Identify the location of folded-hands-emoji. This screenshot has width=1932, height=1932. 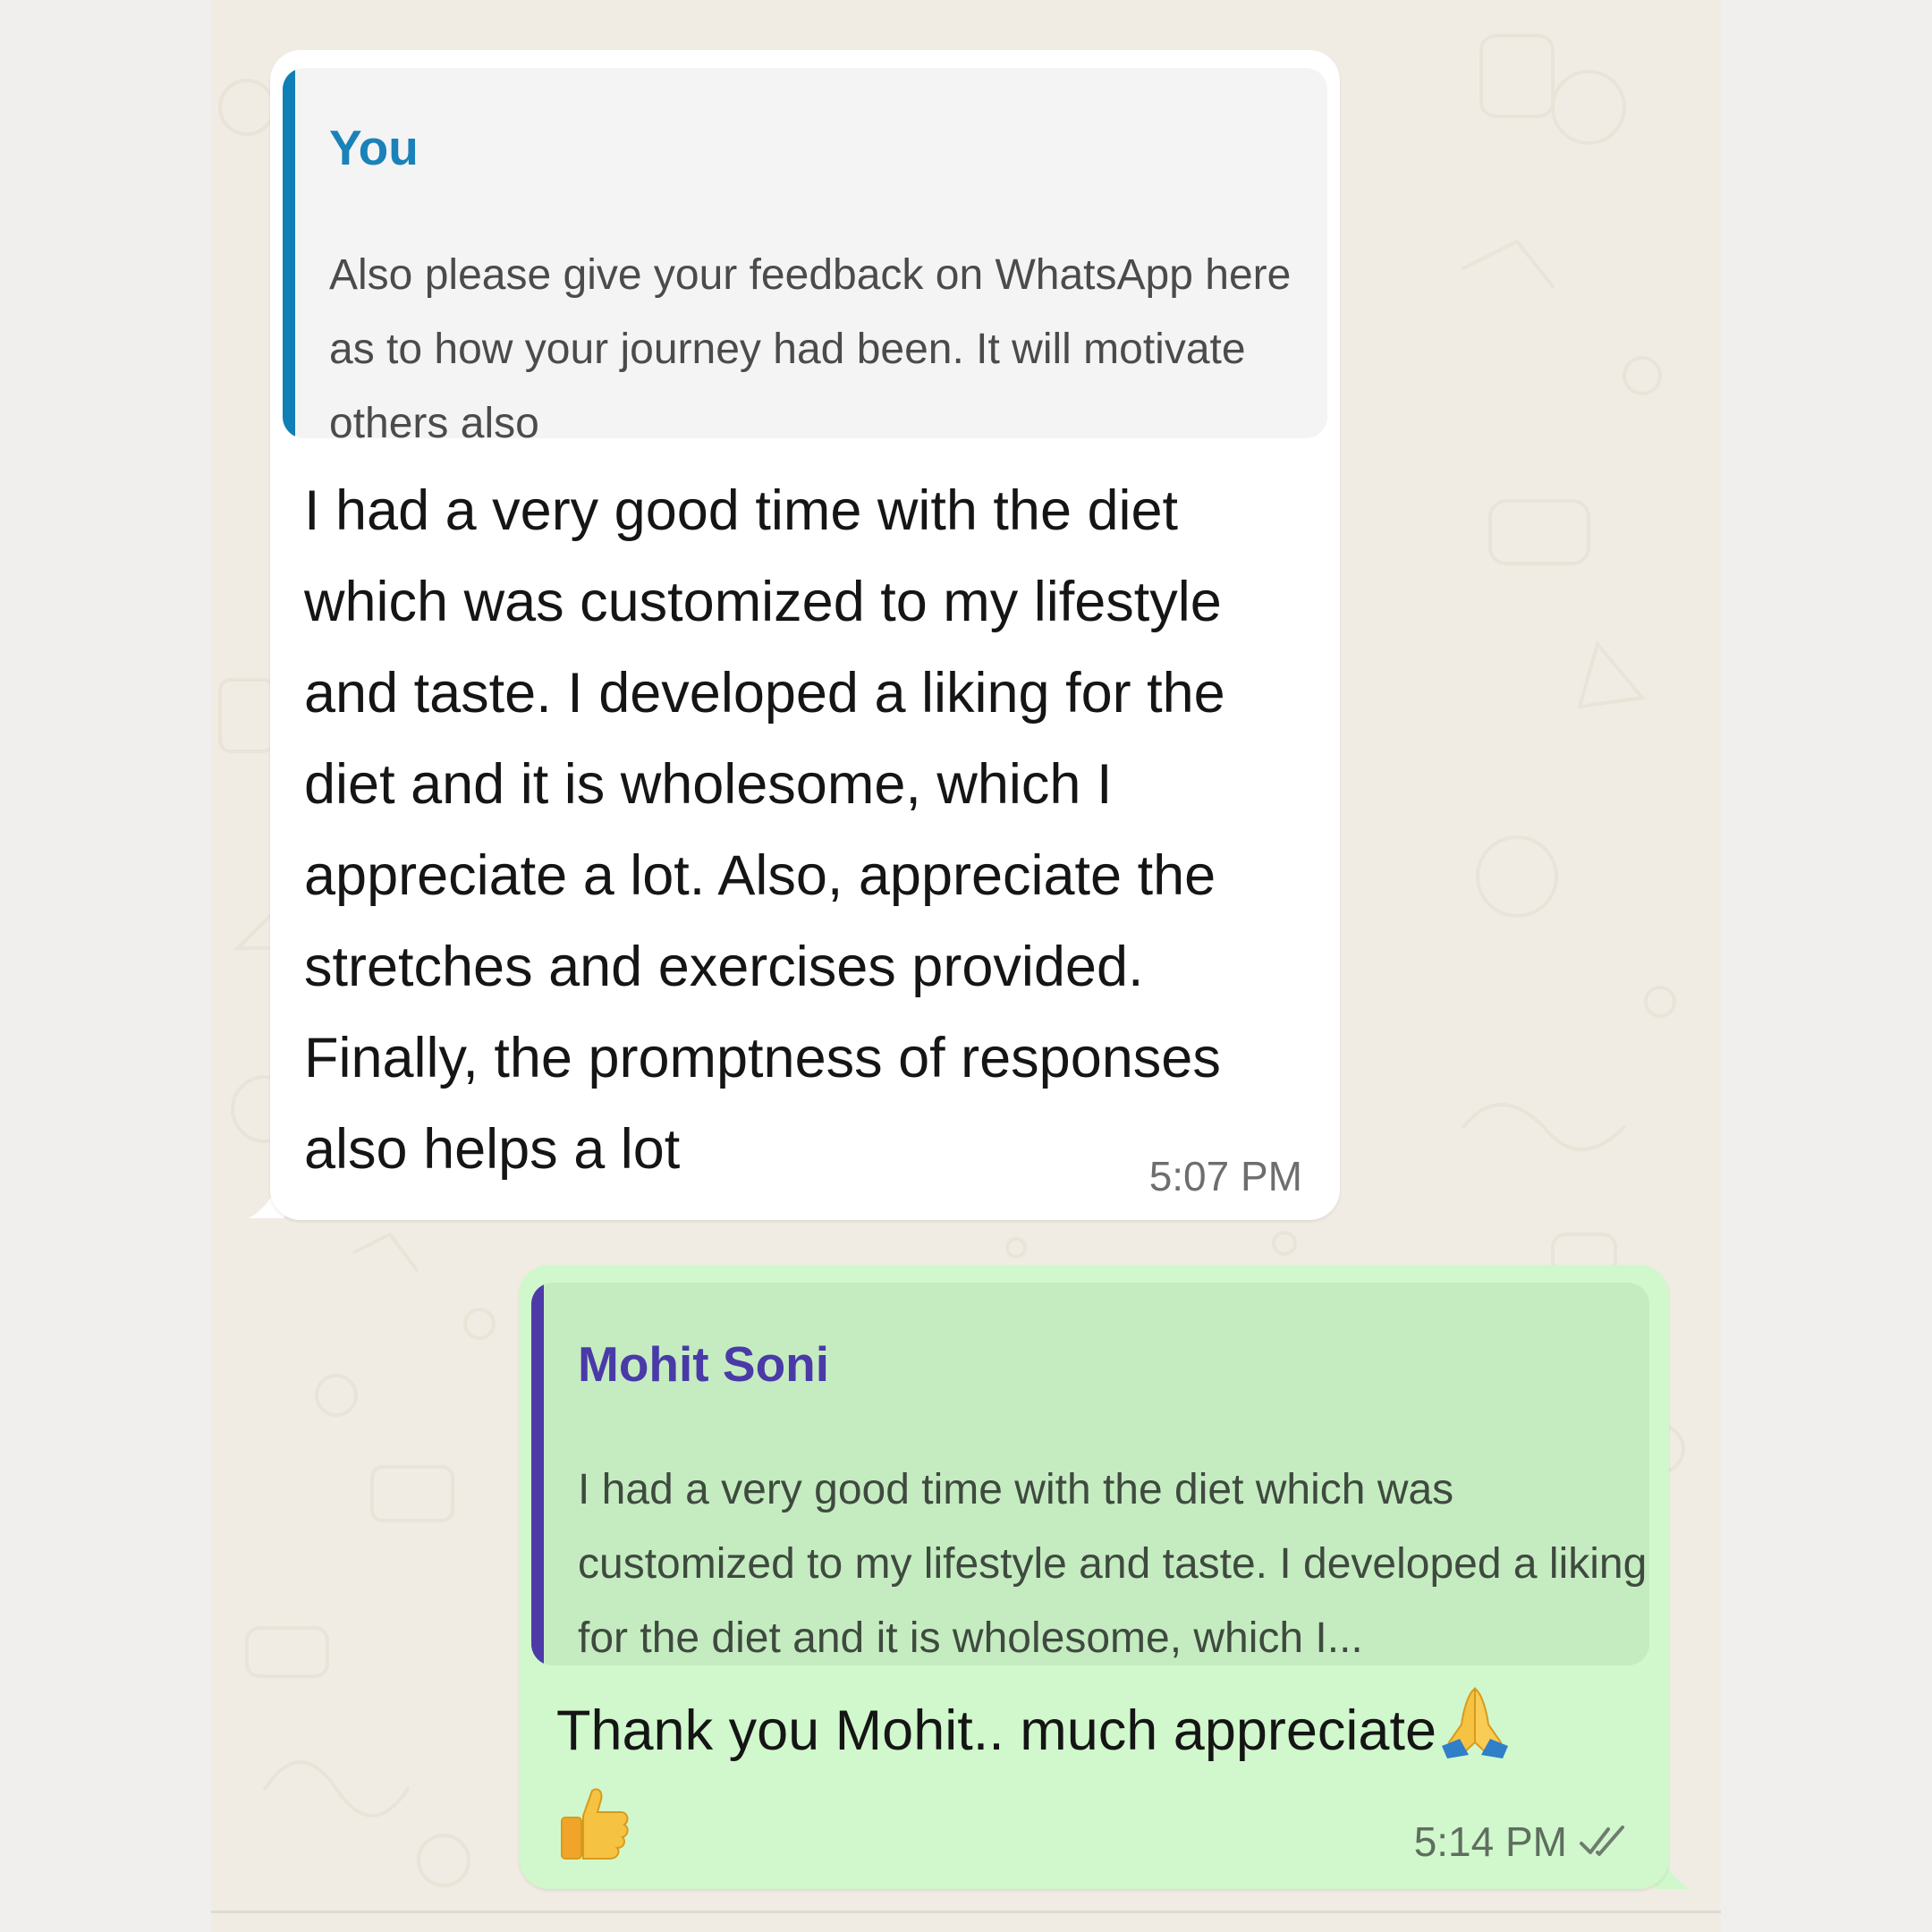
(1475, 1722).